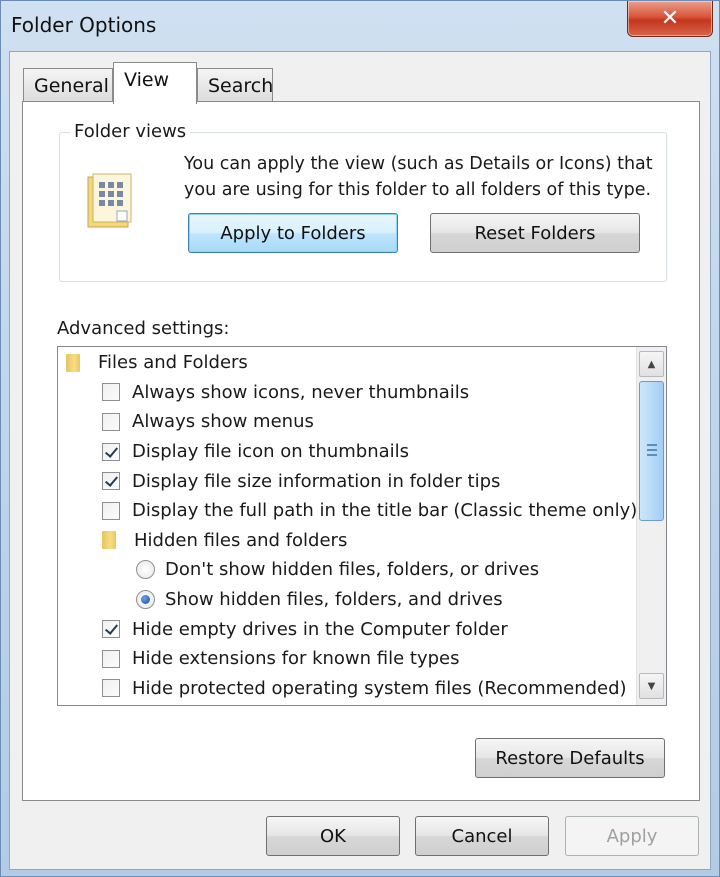 Image resolution: width=720 pixels, height=877 pixels. Describe the element at coordinates (334, 600) in the screenshot. I see `list-item-label: Show hidden files, folders, and drives` at that location.